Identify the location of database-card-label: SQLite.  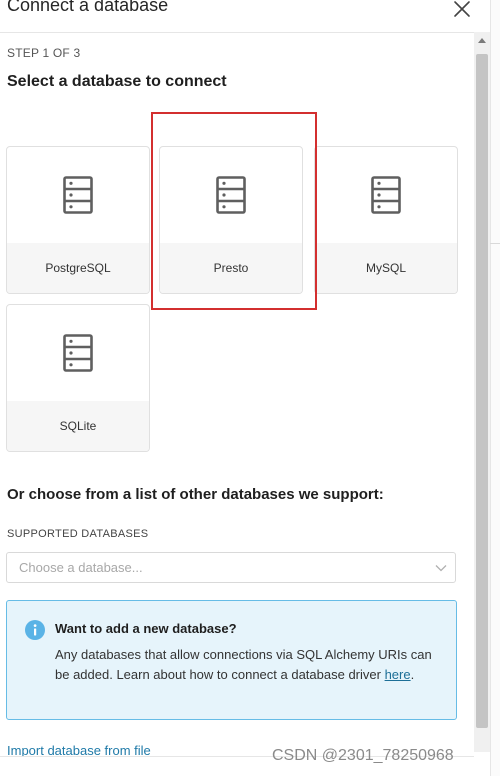
(78, 426).